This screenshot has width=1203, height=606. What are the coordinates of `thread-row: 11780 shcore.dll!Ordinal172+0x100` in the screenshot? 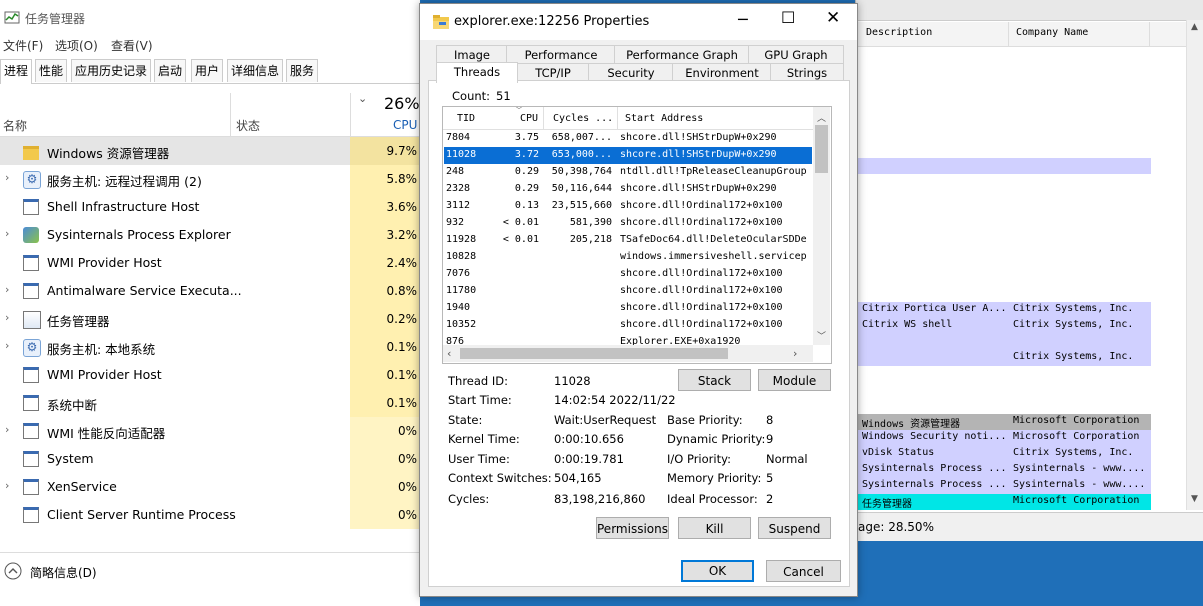 It's located at (628, 291).